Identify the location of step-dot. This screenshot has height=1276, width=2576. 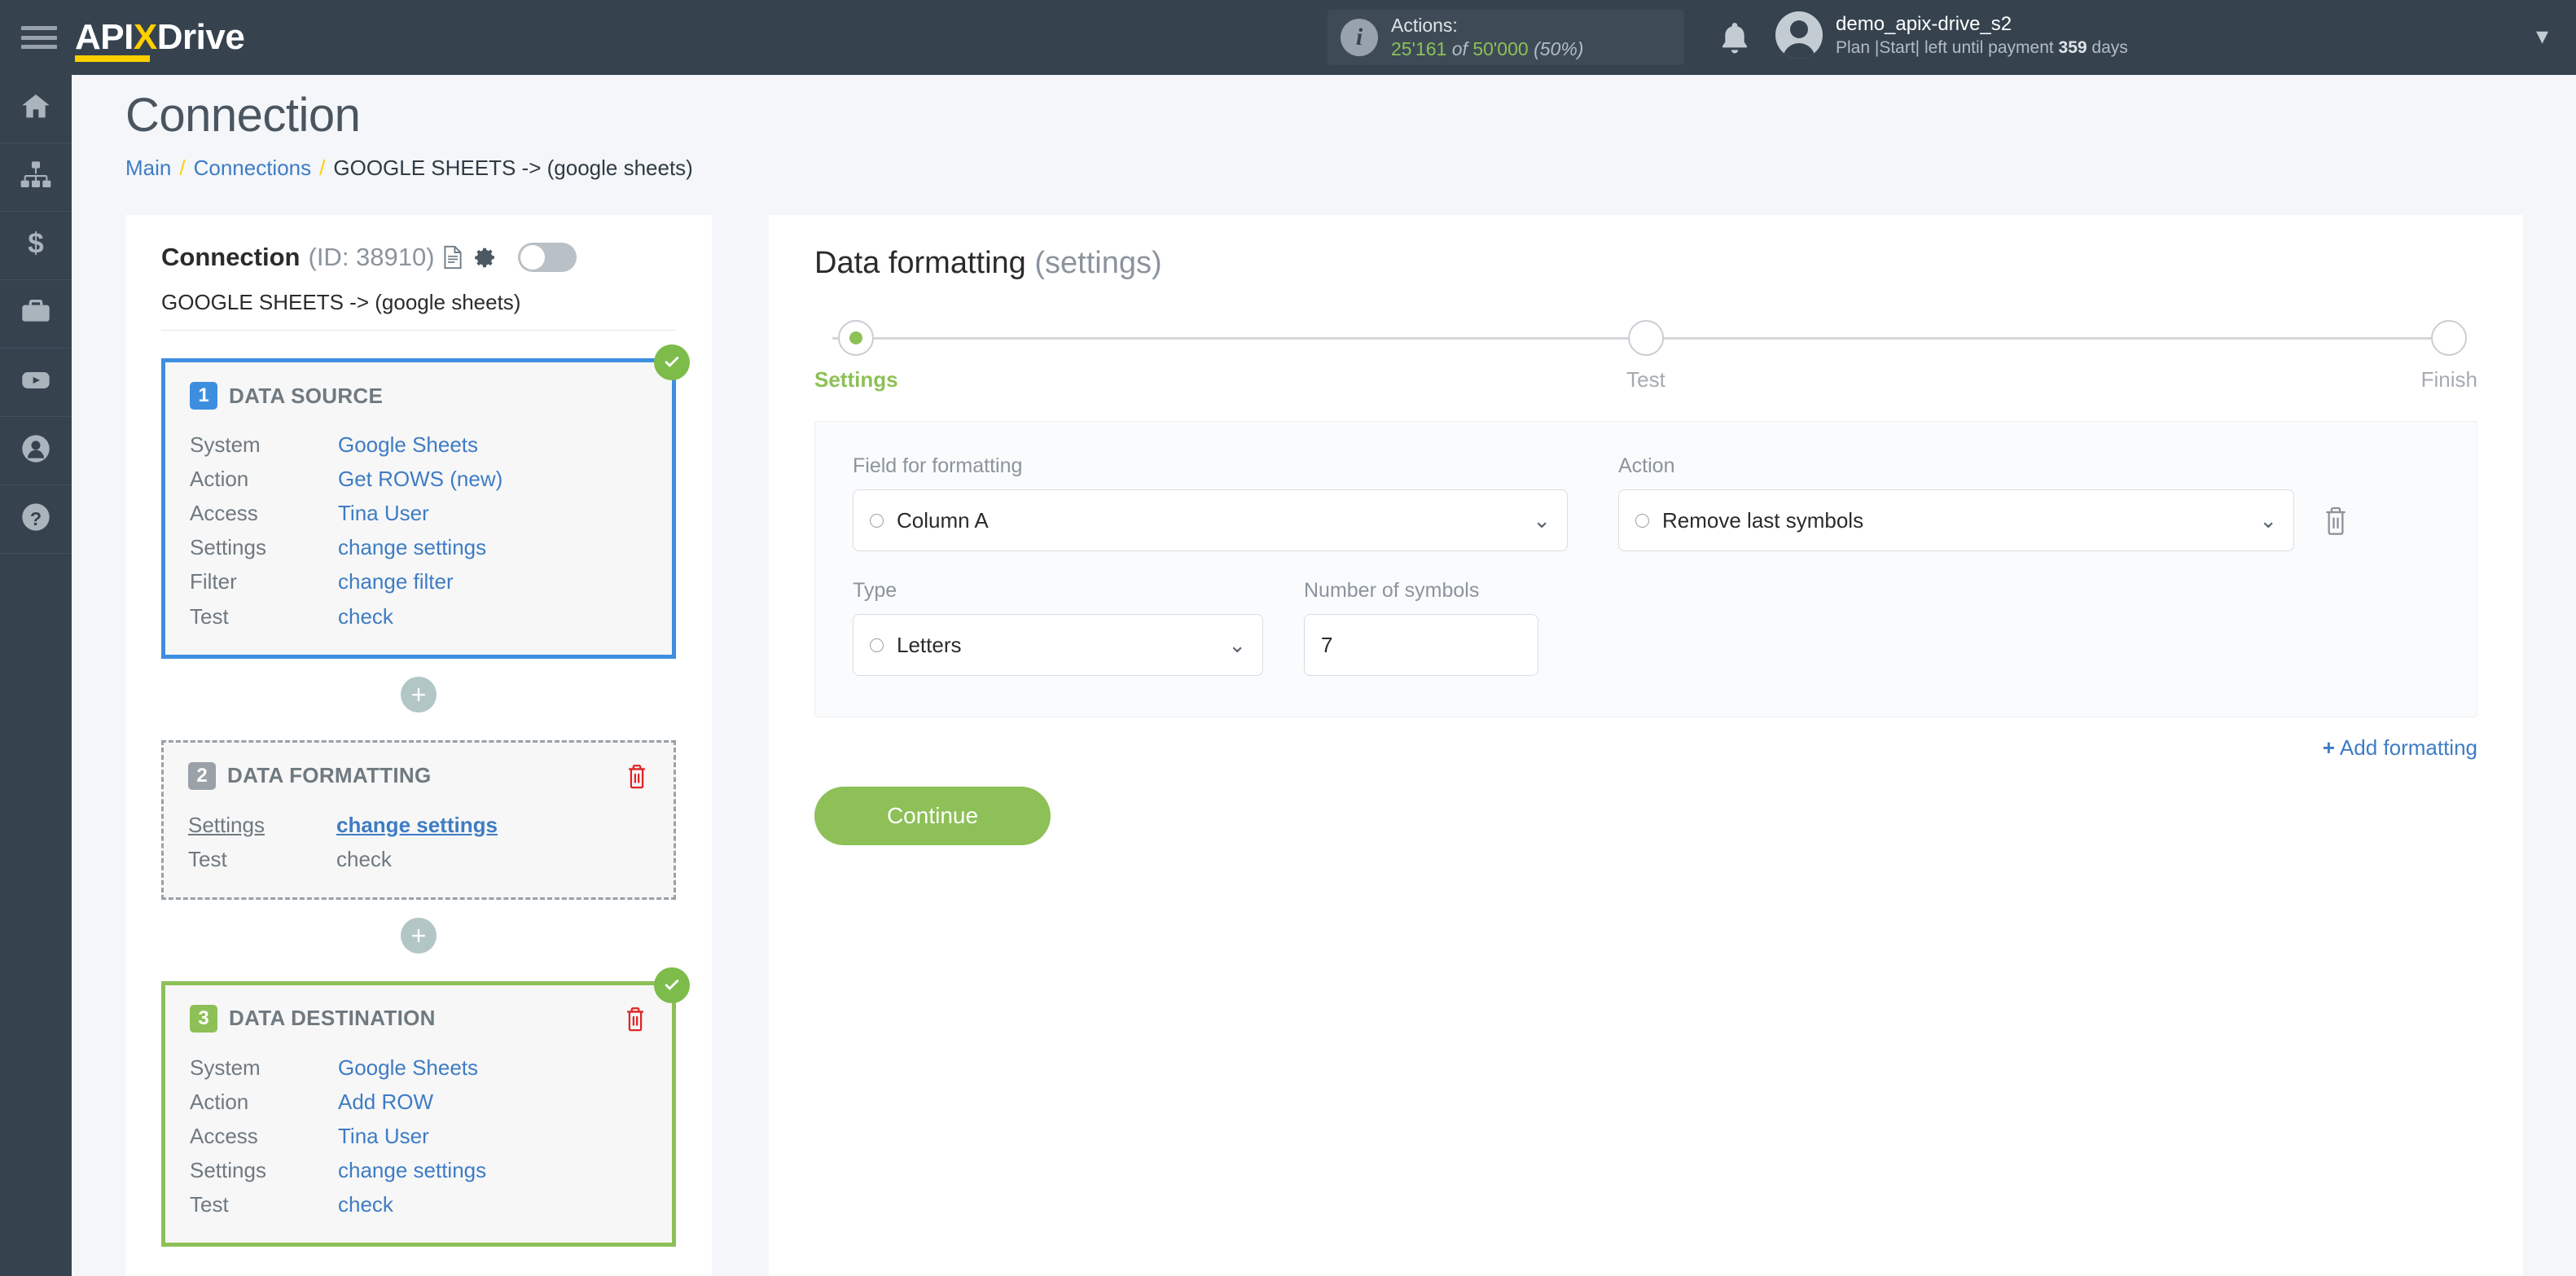
(1646, 338).